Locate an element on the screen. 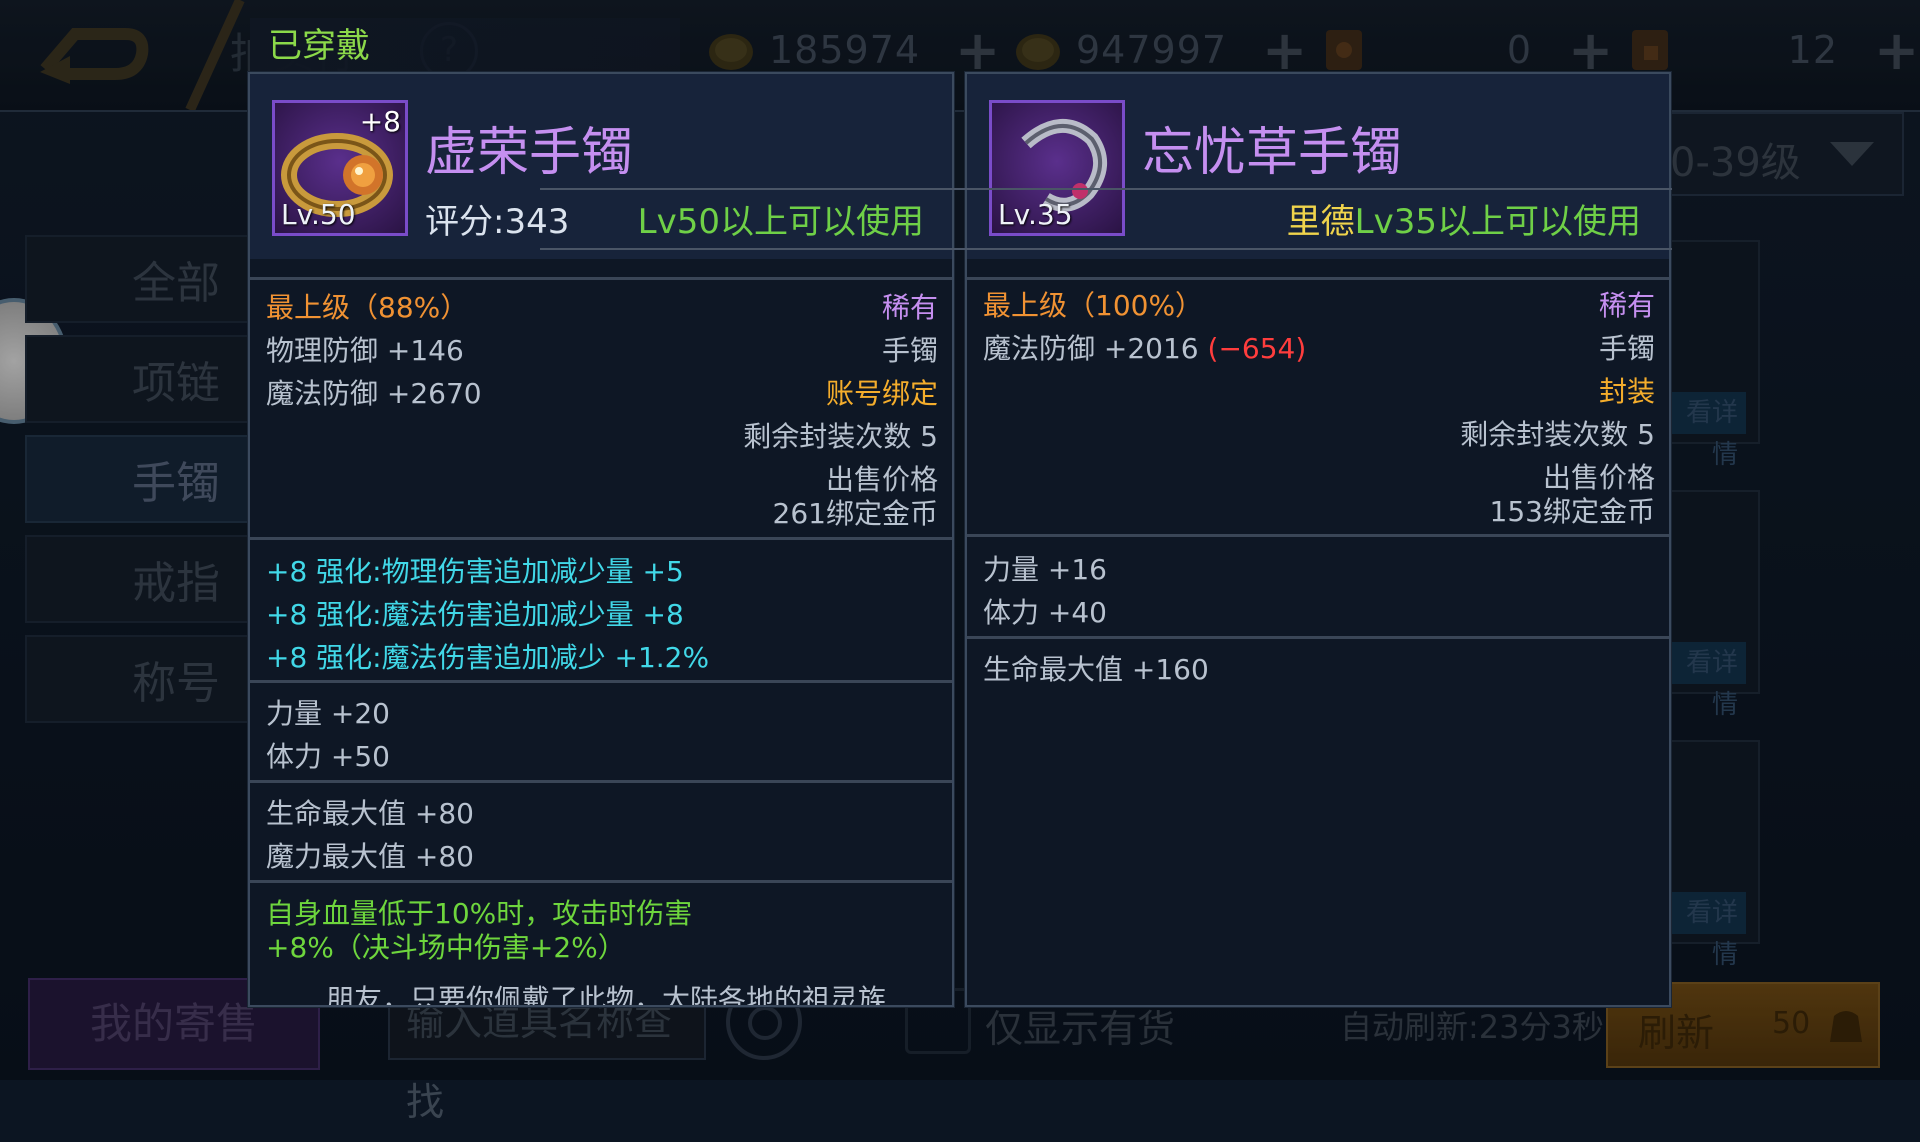  magic-defense: 魔法防御 +2016 (−654) is located at coordinates (1144, 347).